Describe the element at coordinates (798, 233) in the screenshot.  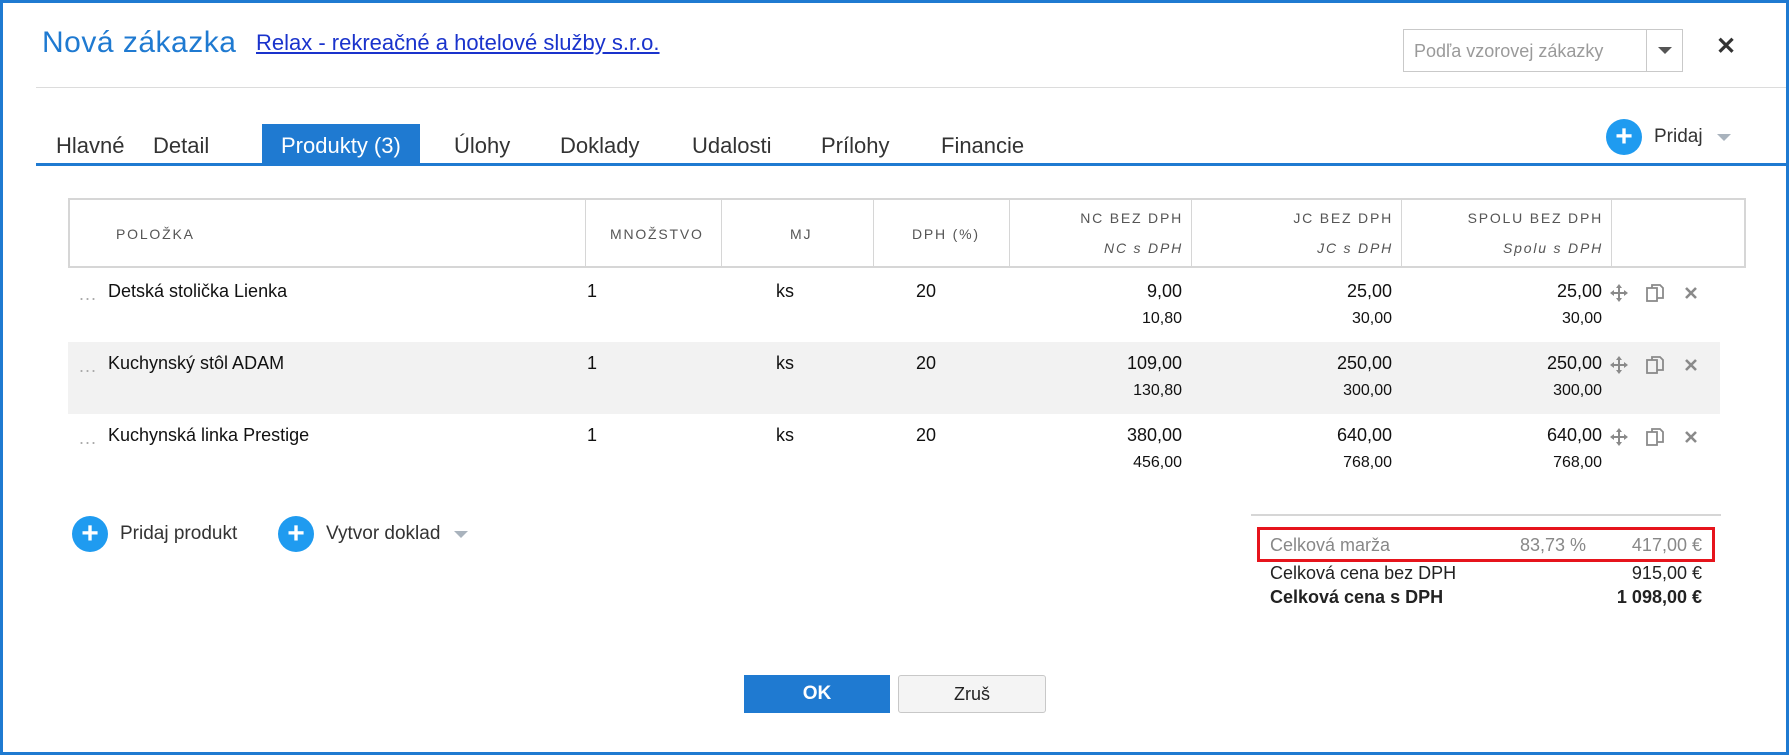
I see `column-header-unit: MJ` at that location.